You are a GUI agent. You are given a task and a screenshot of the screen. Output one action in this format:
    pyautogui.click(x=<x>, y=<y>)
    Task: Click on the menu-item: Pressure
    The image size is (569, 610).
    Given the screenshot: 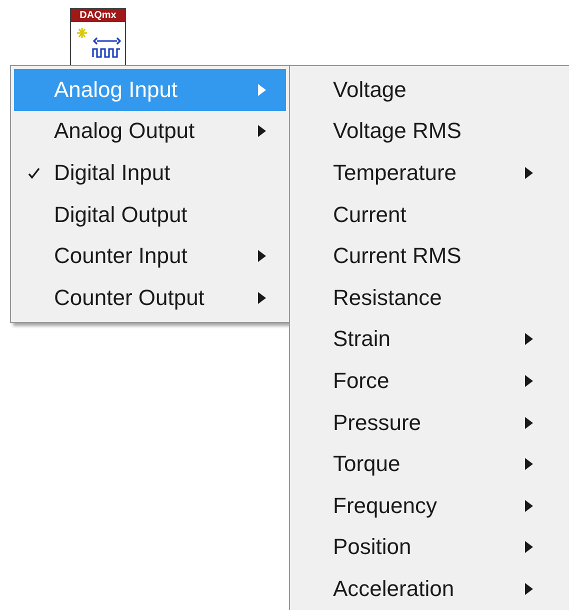 What is the action you would take?
    pyautogui.click(x=431, y=423)
    